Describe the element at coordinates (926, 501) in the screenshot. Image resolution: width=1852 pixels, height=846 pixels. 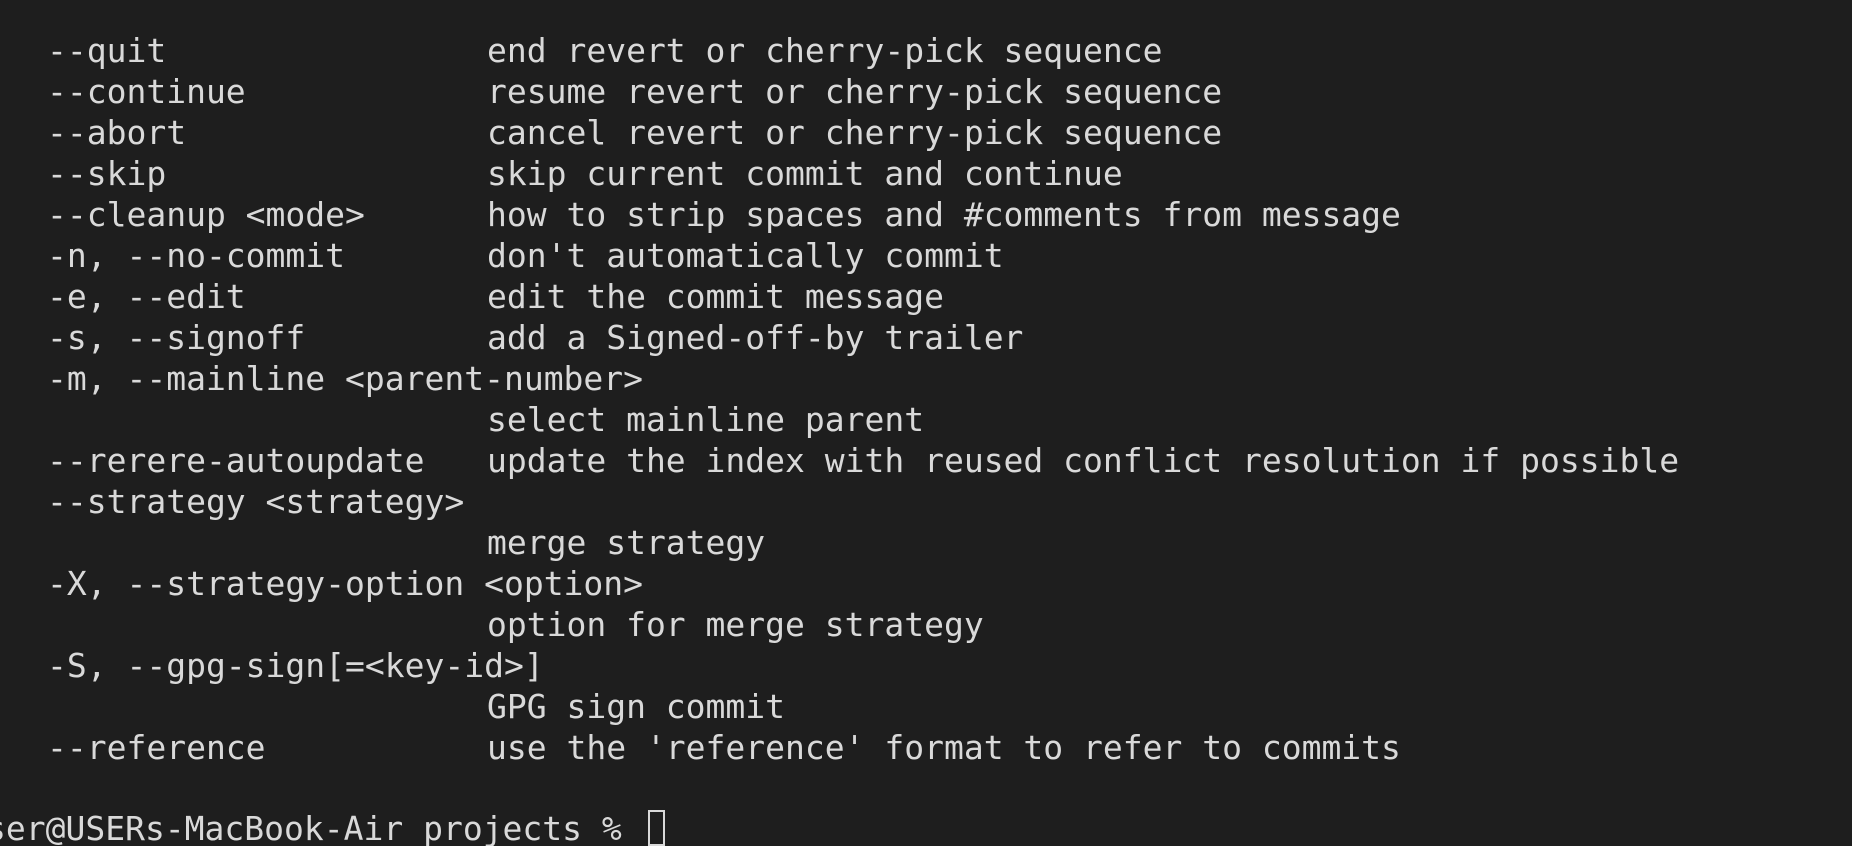
I see `output-line: --strategy <strategy>` at that location.